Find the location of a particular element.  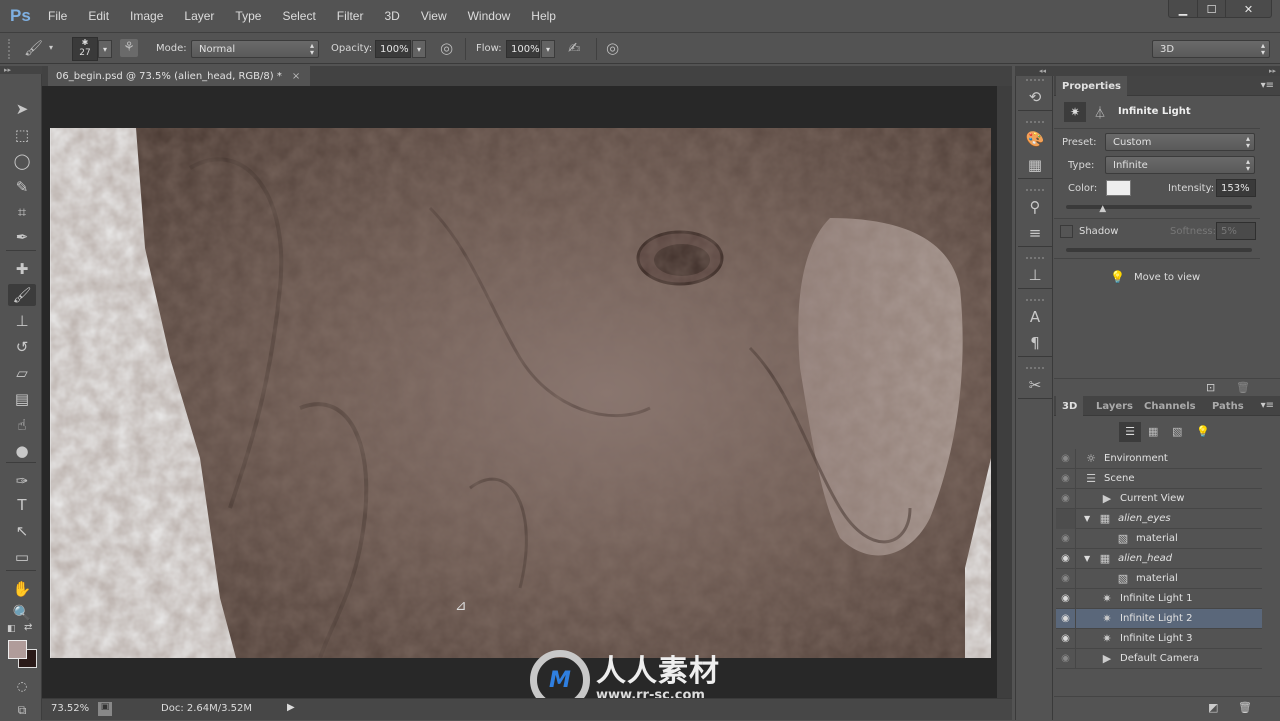

foreground-color-swatch is located at coordinates (17, 649).